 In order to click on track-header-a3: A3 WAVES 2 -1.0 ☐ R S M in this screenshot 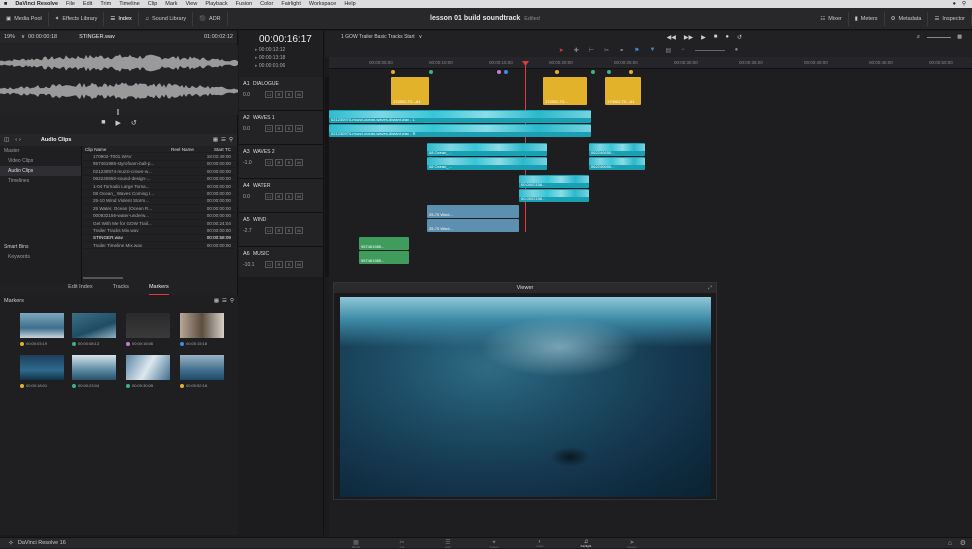, I will do `click(281, 162)`.